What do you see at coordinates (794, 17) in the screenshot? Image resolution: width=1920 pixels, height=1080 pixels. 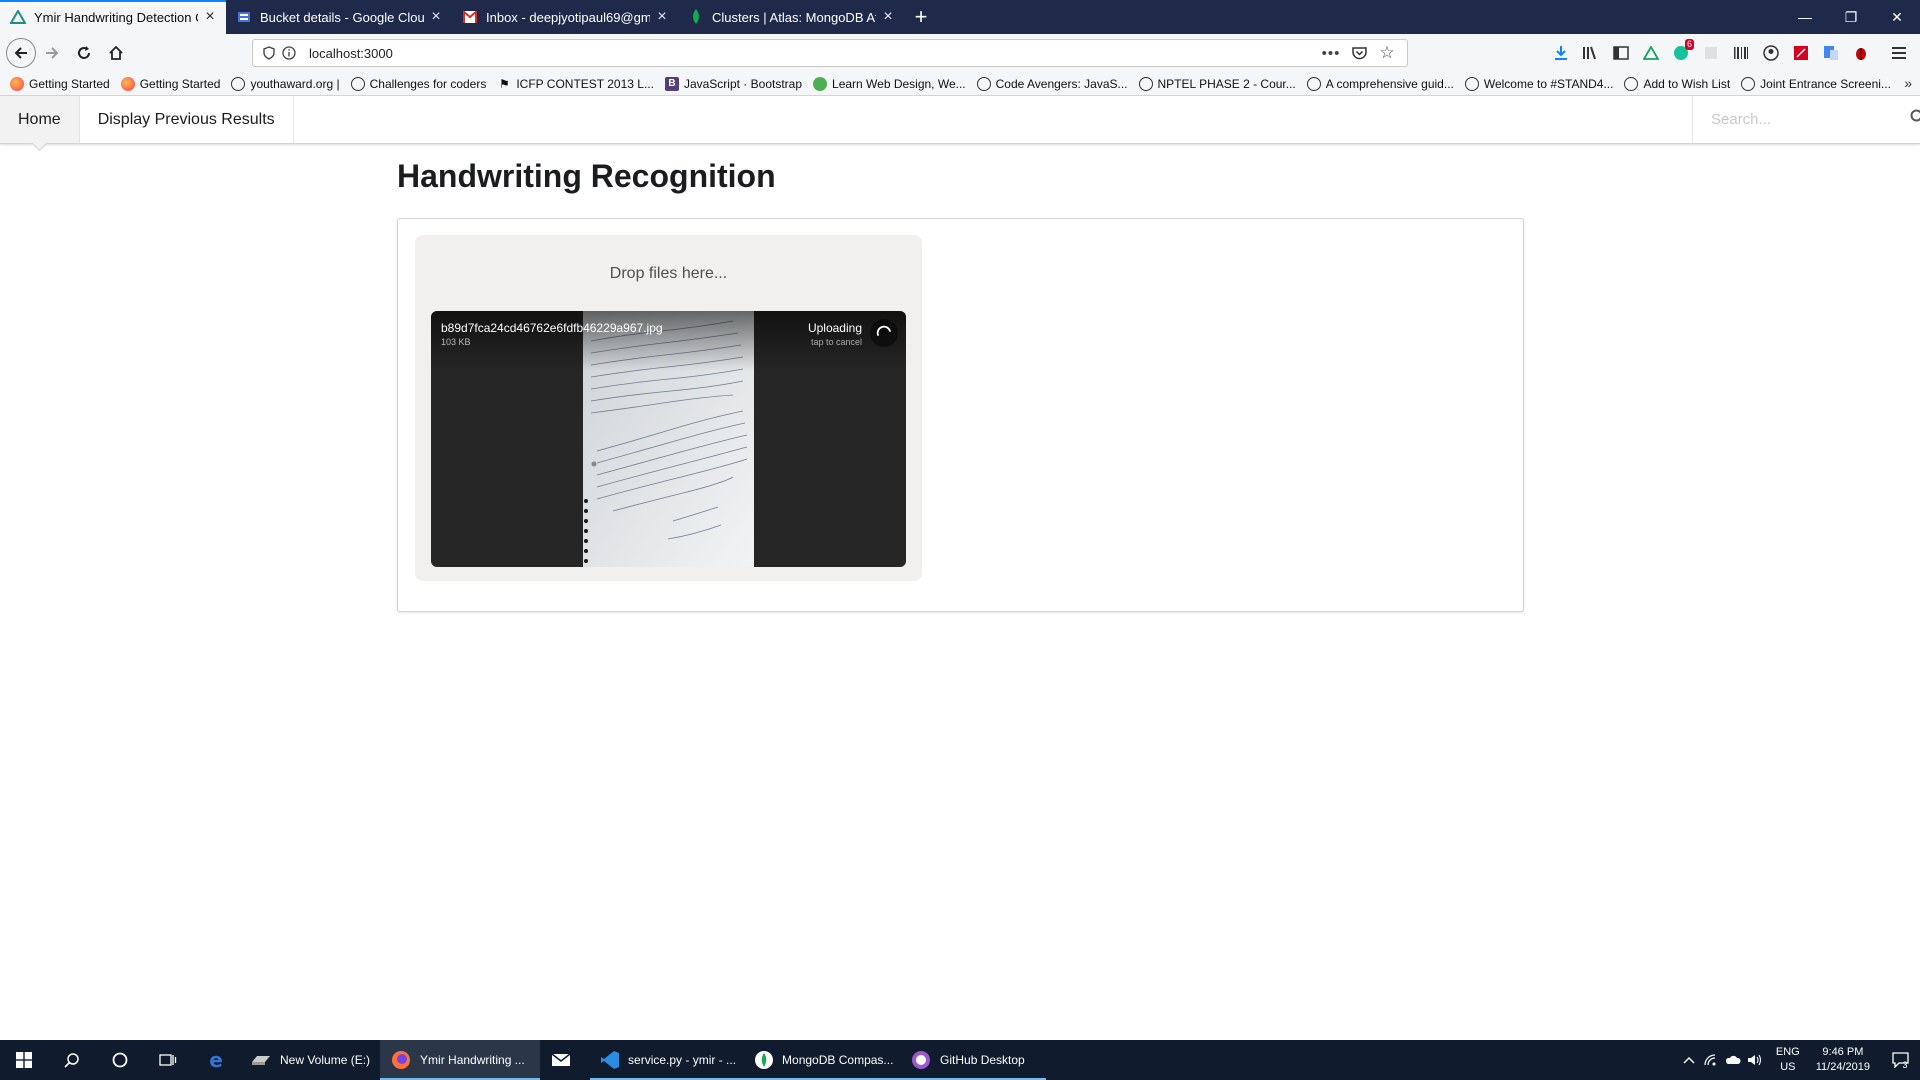 I see `tab-title: Clusters | Atlas: MongoDB Atlas` at bounding box center [794, 17].